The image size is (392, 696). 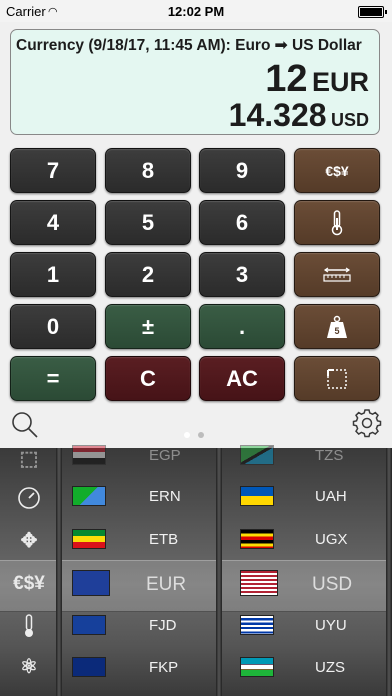 I want to click on currency-code: ERN, so click(x=165, y=496).